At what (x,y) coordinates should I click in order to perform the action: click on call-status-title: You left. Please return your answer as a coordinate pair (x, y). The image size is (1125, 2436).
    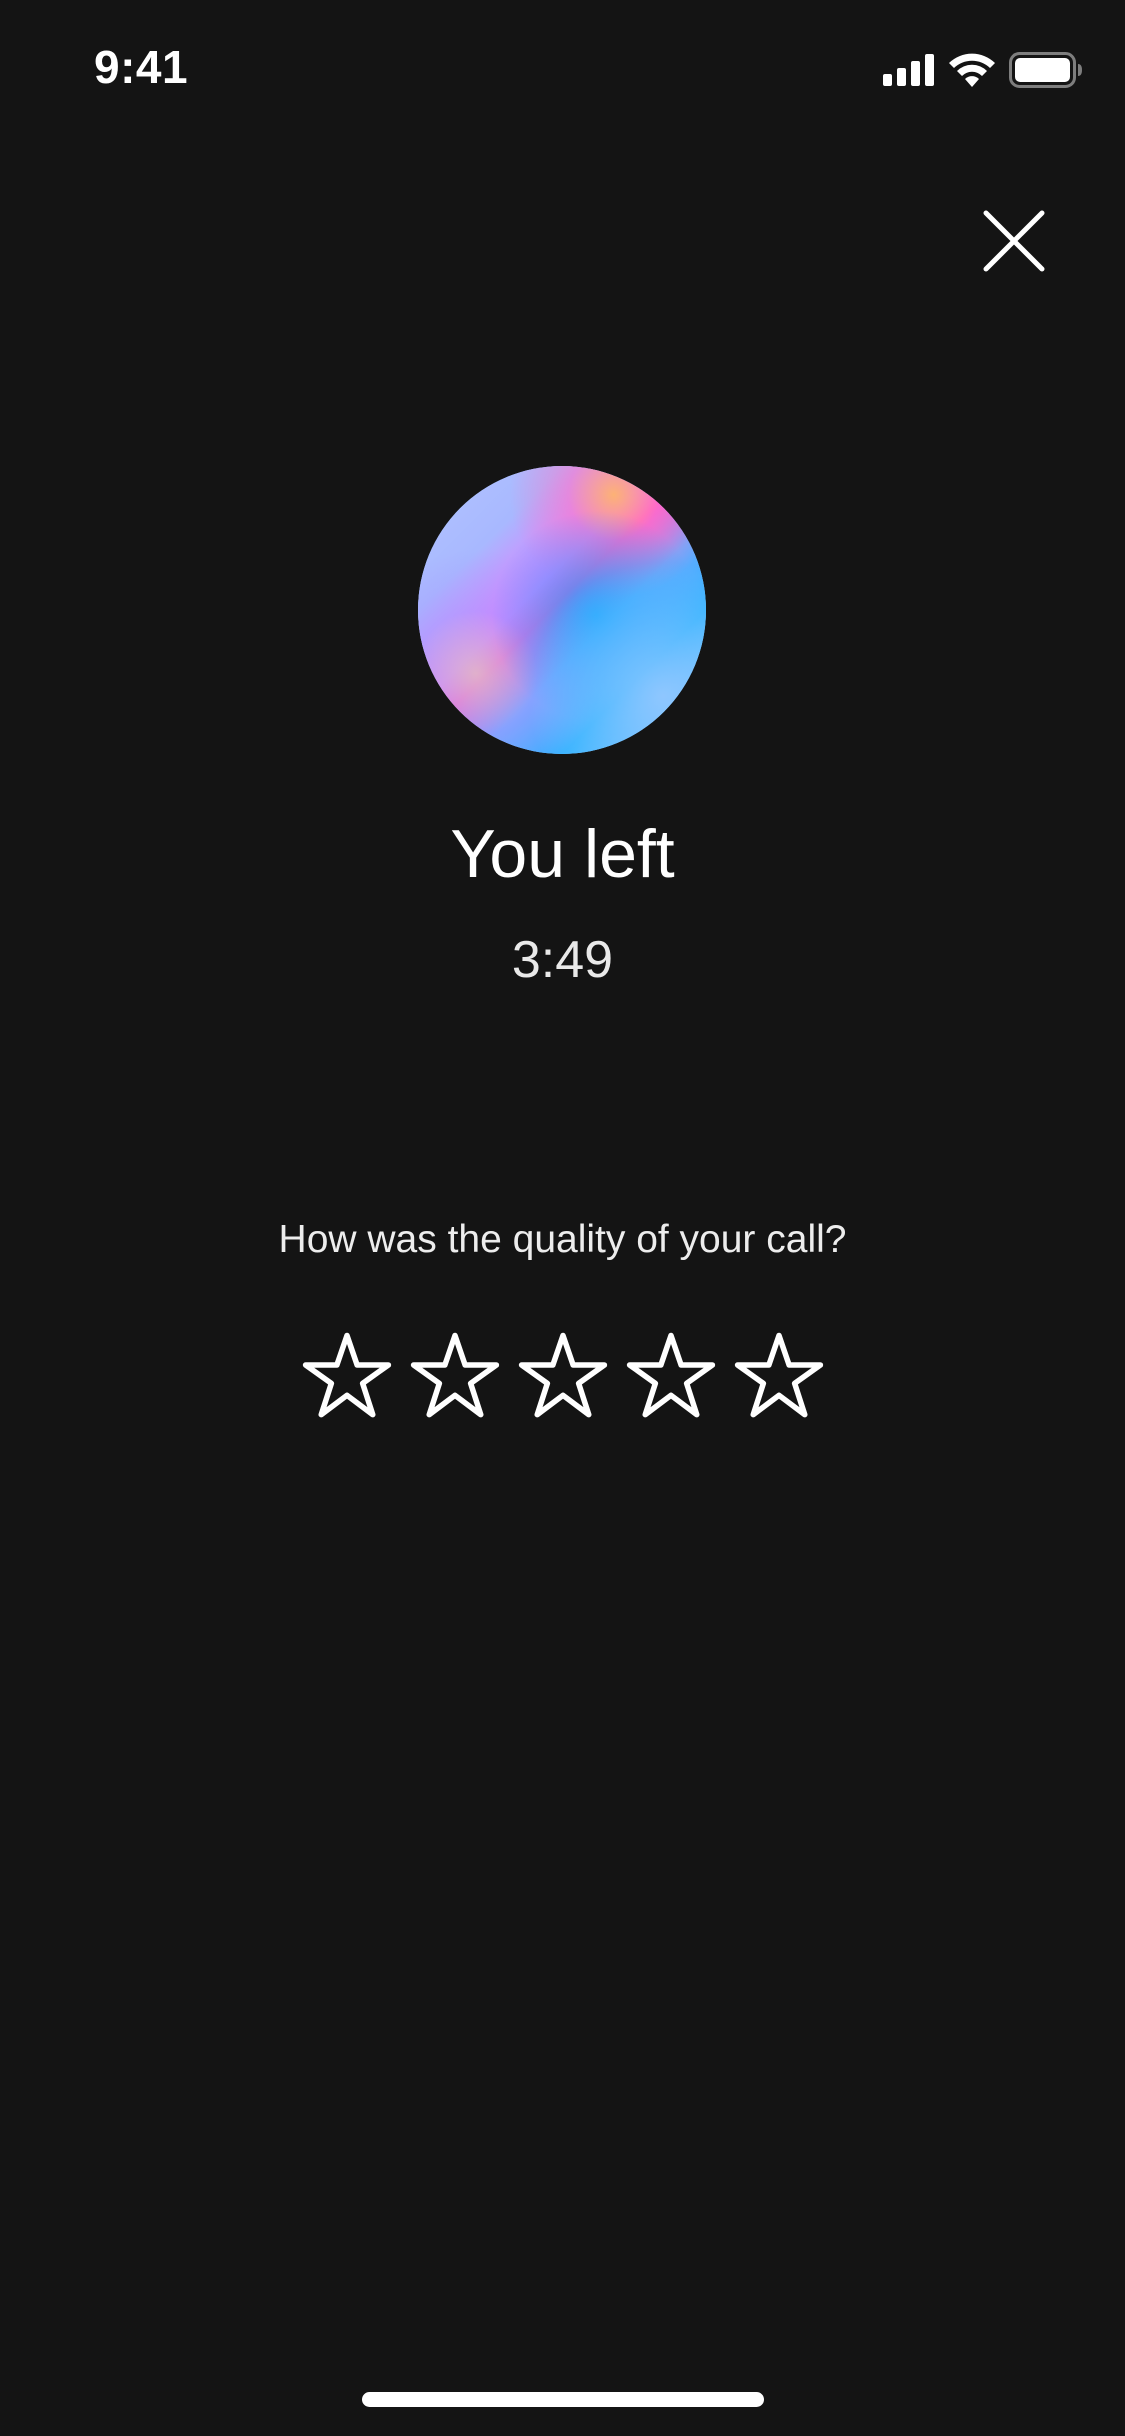
    Looking at the image, I should click on (562, 854).